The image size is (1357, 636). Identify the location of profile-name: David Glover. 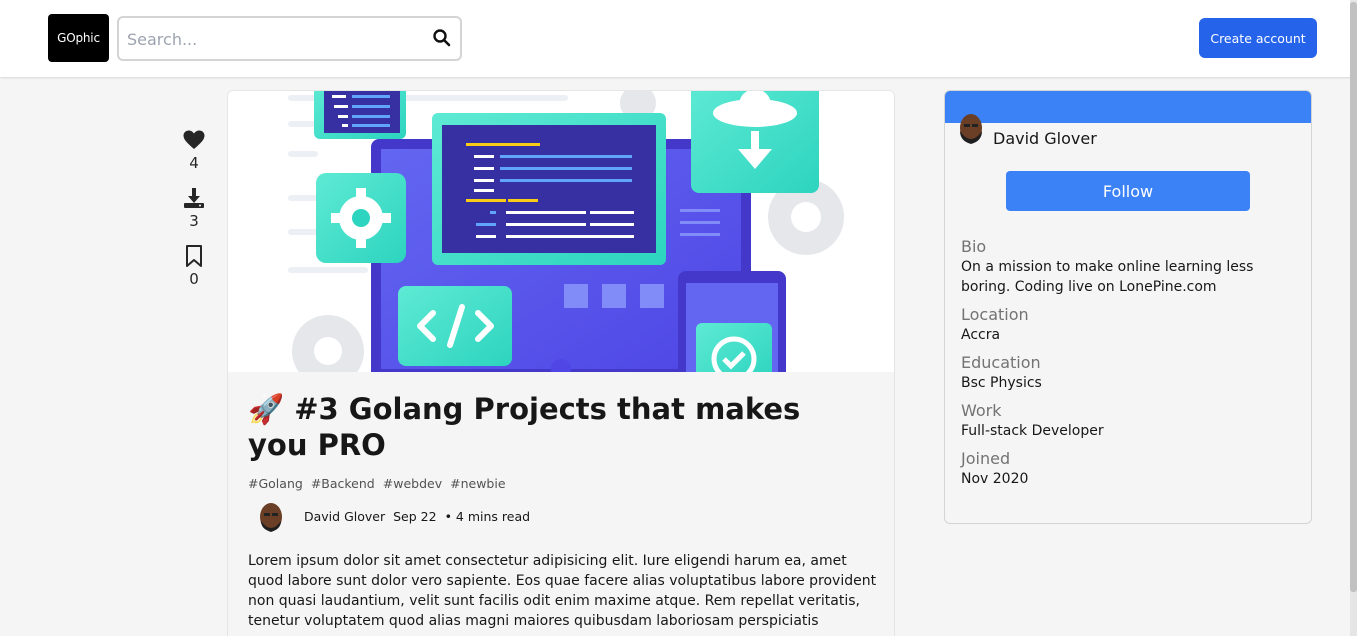
(1045, 138).